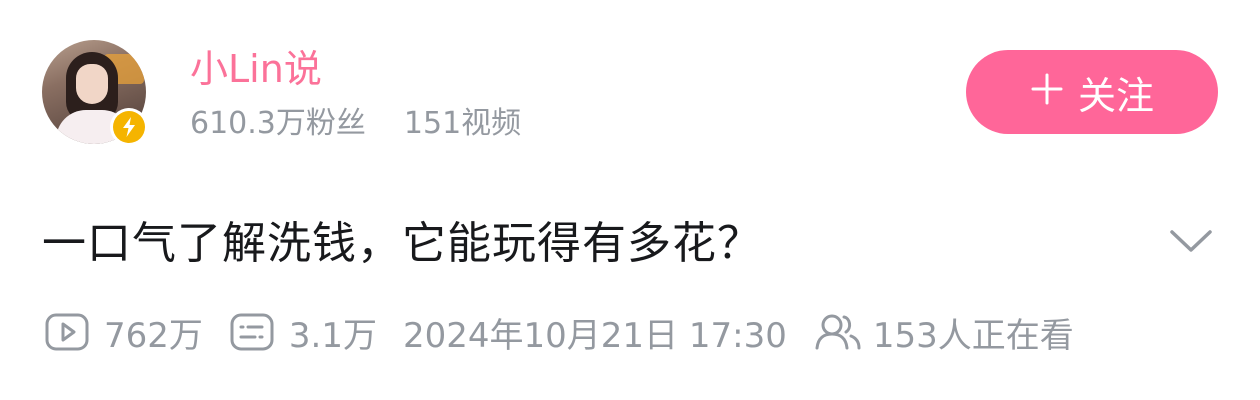  Describe the element at coordinates (332, 335) in the screenshot. I see `comment-count: 3.1万` at that location.